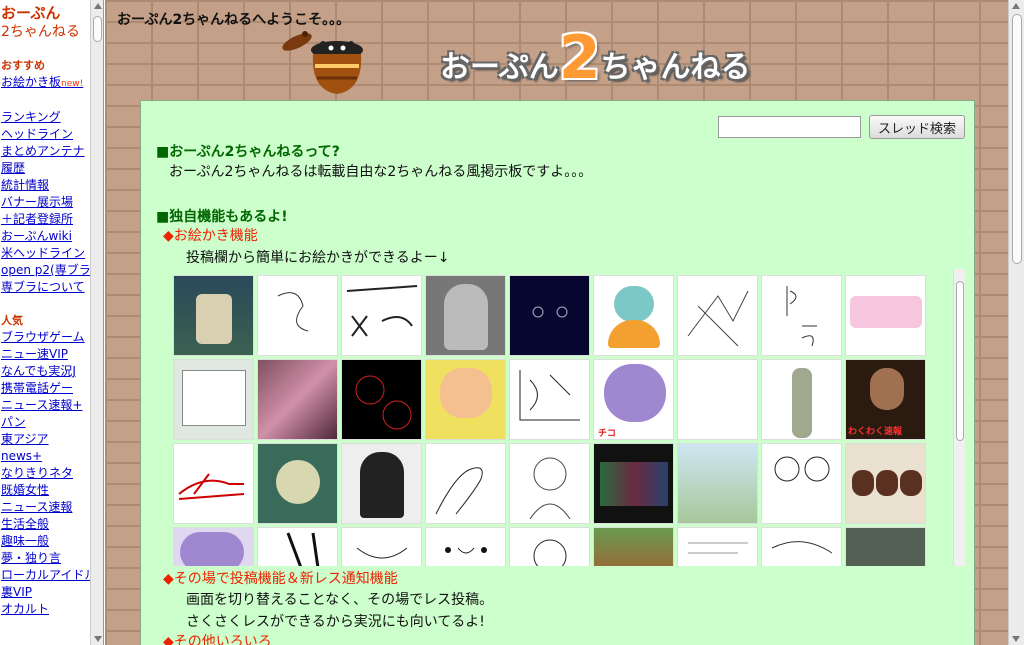 This screenshot has width=1024, height=645. Describe the element at coordinates (51, 168) in the screenshot. I see `sidebar-item-history: 履歴` at that location.